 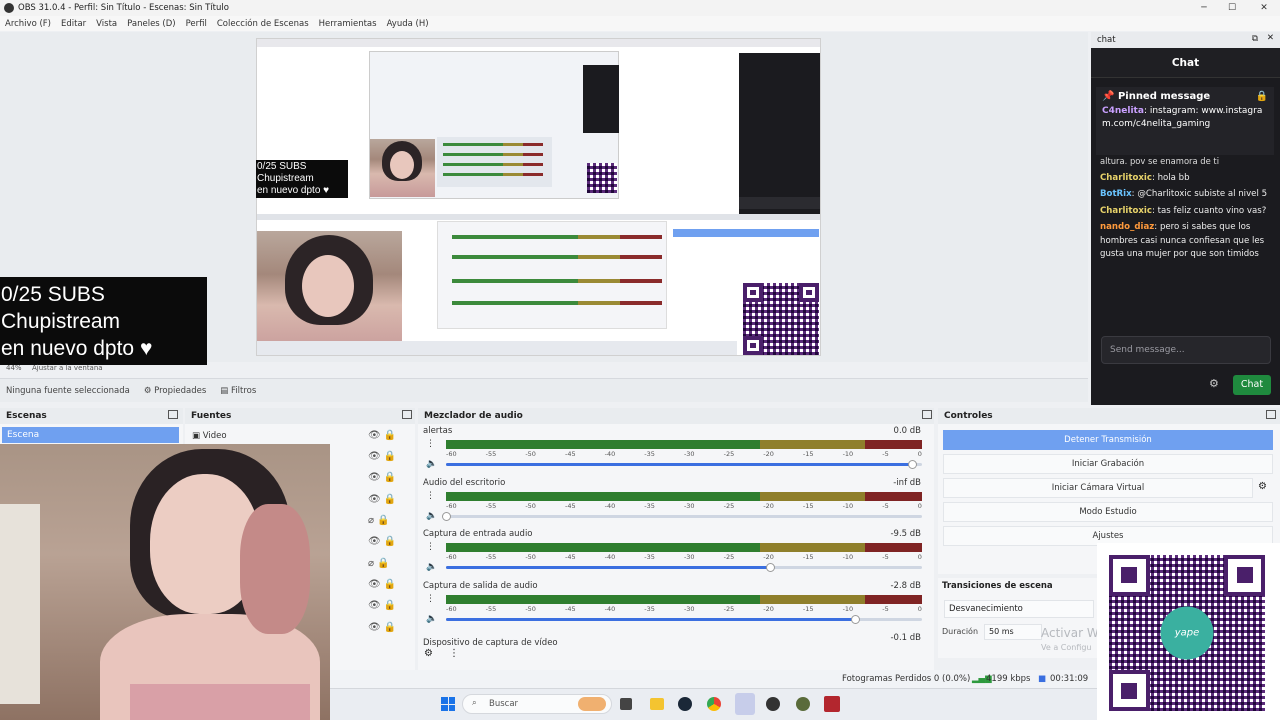 What do you see at coordinates (1271, 414) in the screenshot?
I see `controls-popout-icon` at bounding box center [1271, 414].